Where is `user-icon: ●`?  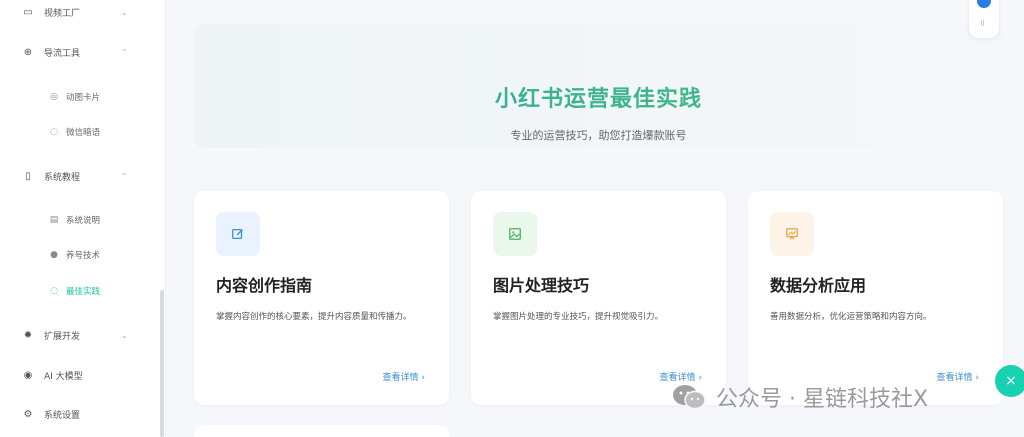 user-icon: ● is located at coordinates (54, 255).